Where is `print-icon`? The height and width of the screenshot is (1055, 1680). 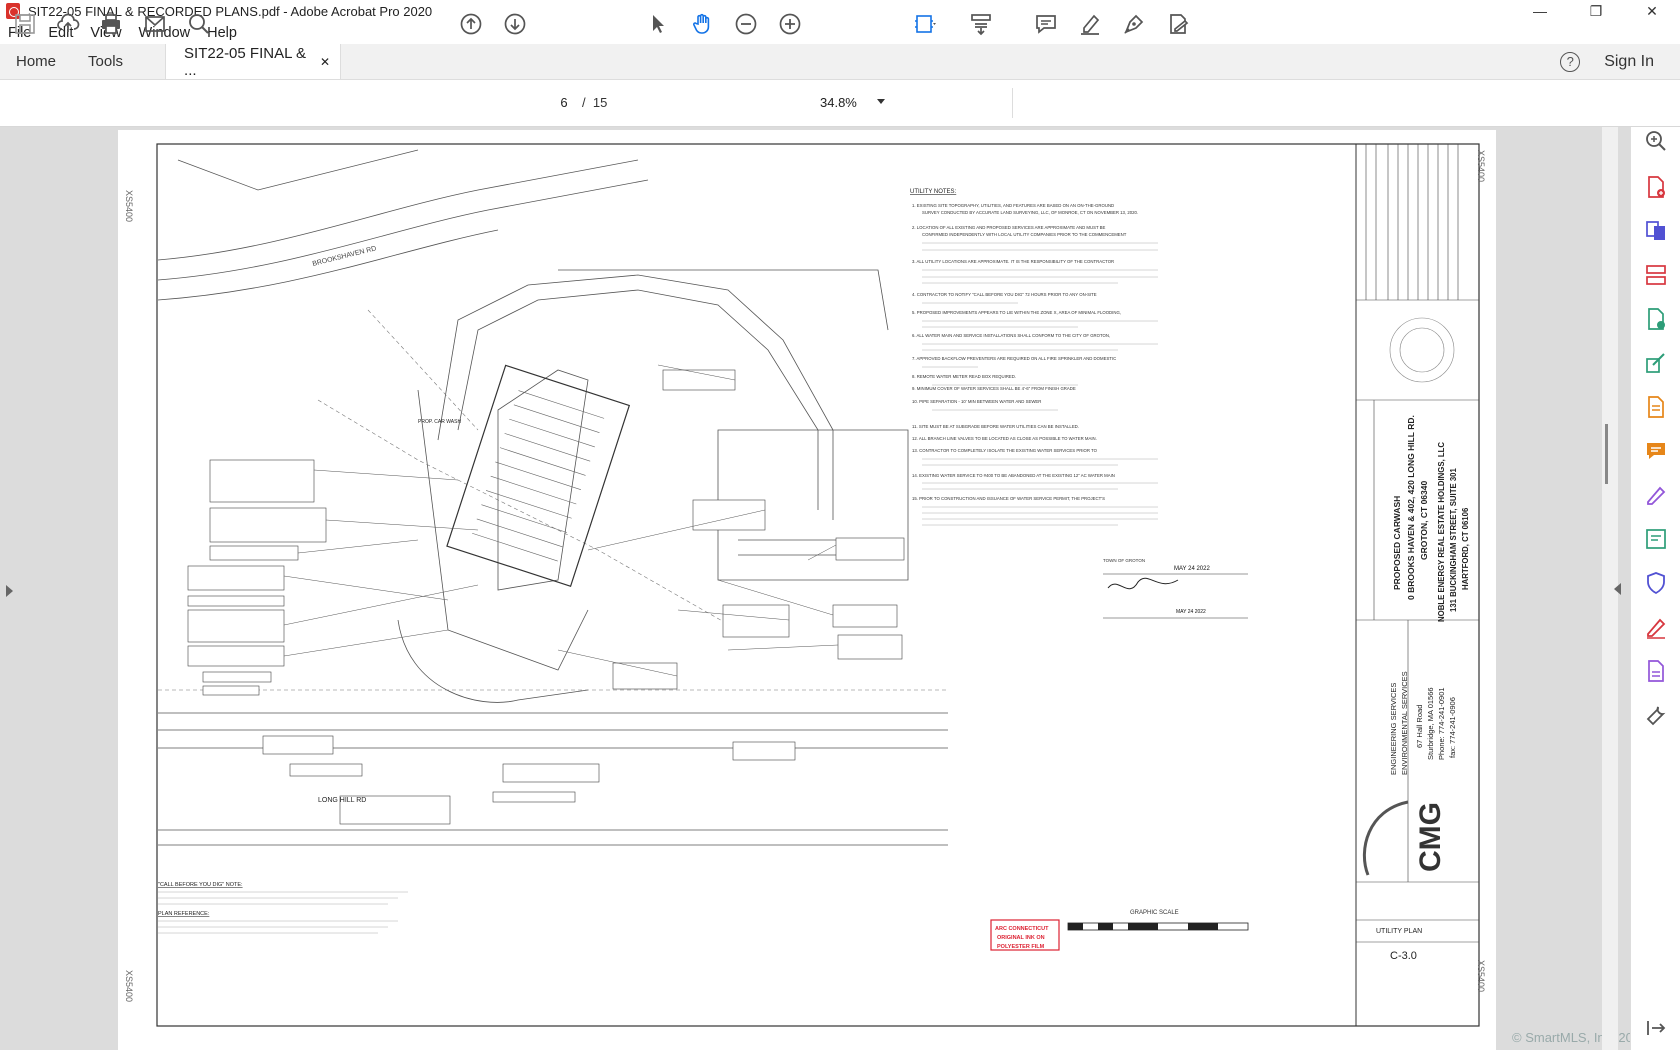 print-icon is located at coordinates (111, 24).